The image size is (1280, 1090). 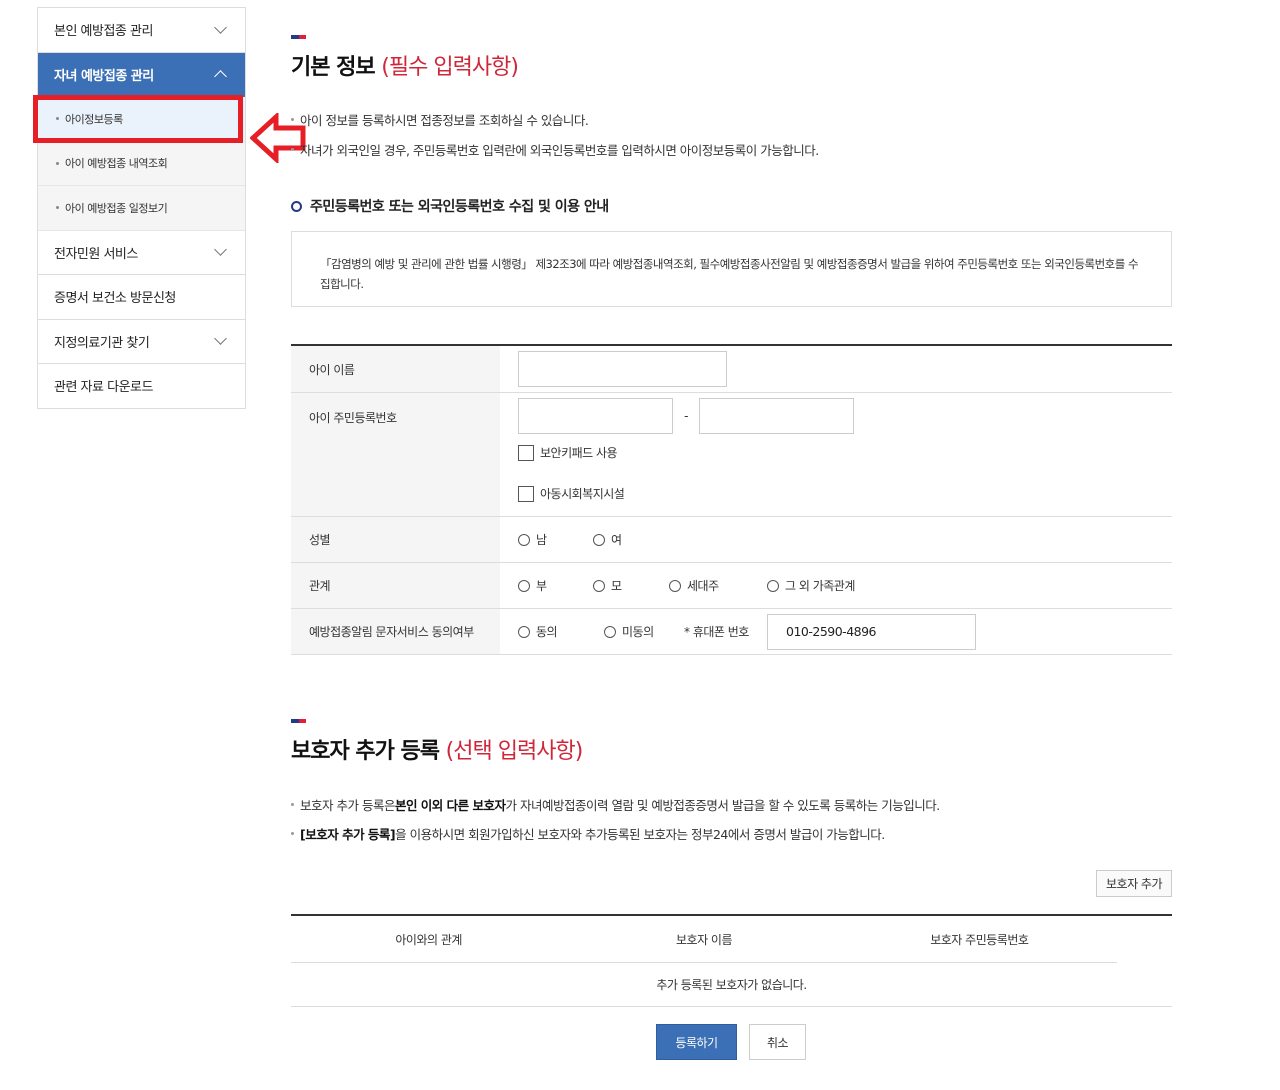 What do you see at coordinates (395, 369) in the screenshot?
I see `field-label: 아이 이름` at bounding box center [395, 369].